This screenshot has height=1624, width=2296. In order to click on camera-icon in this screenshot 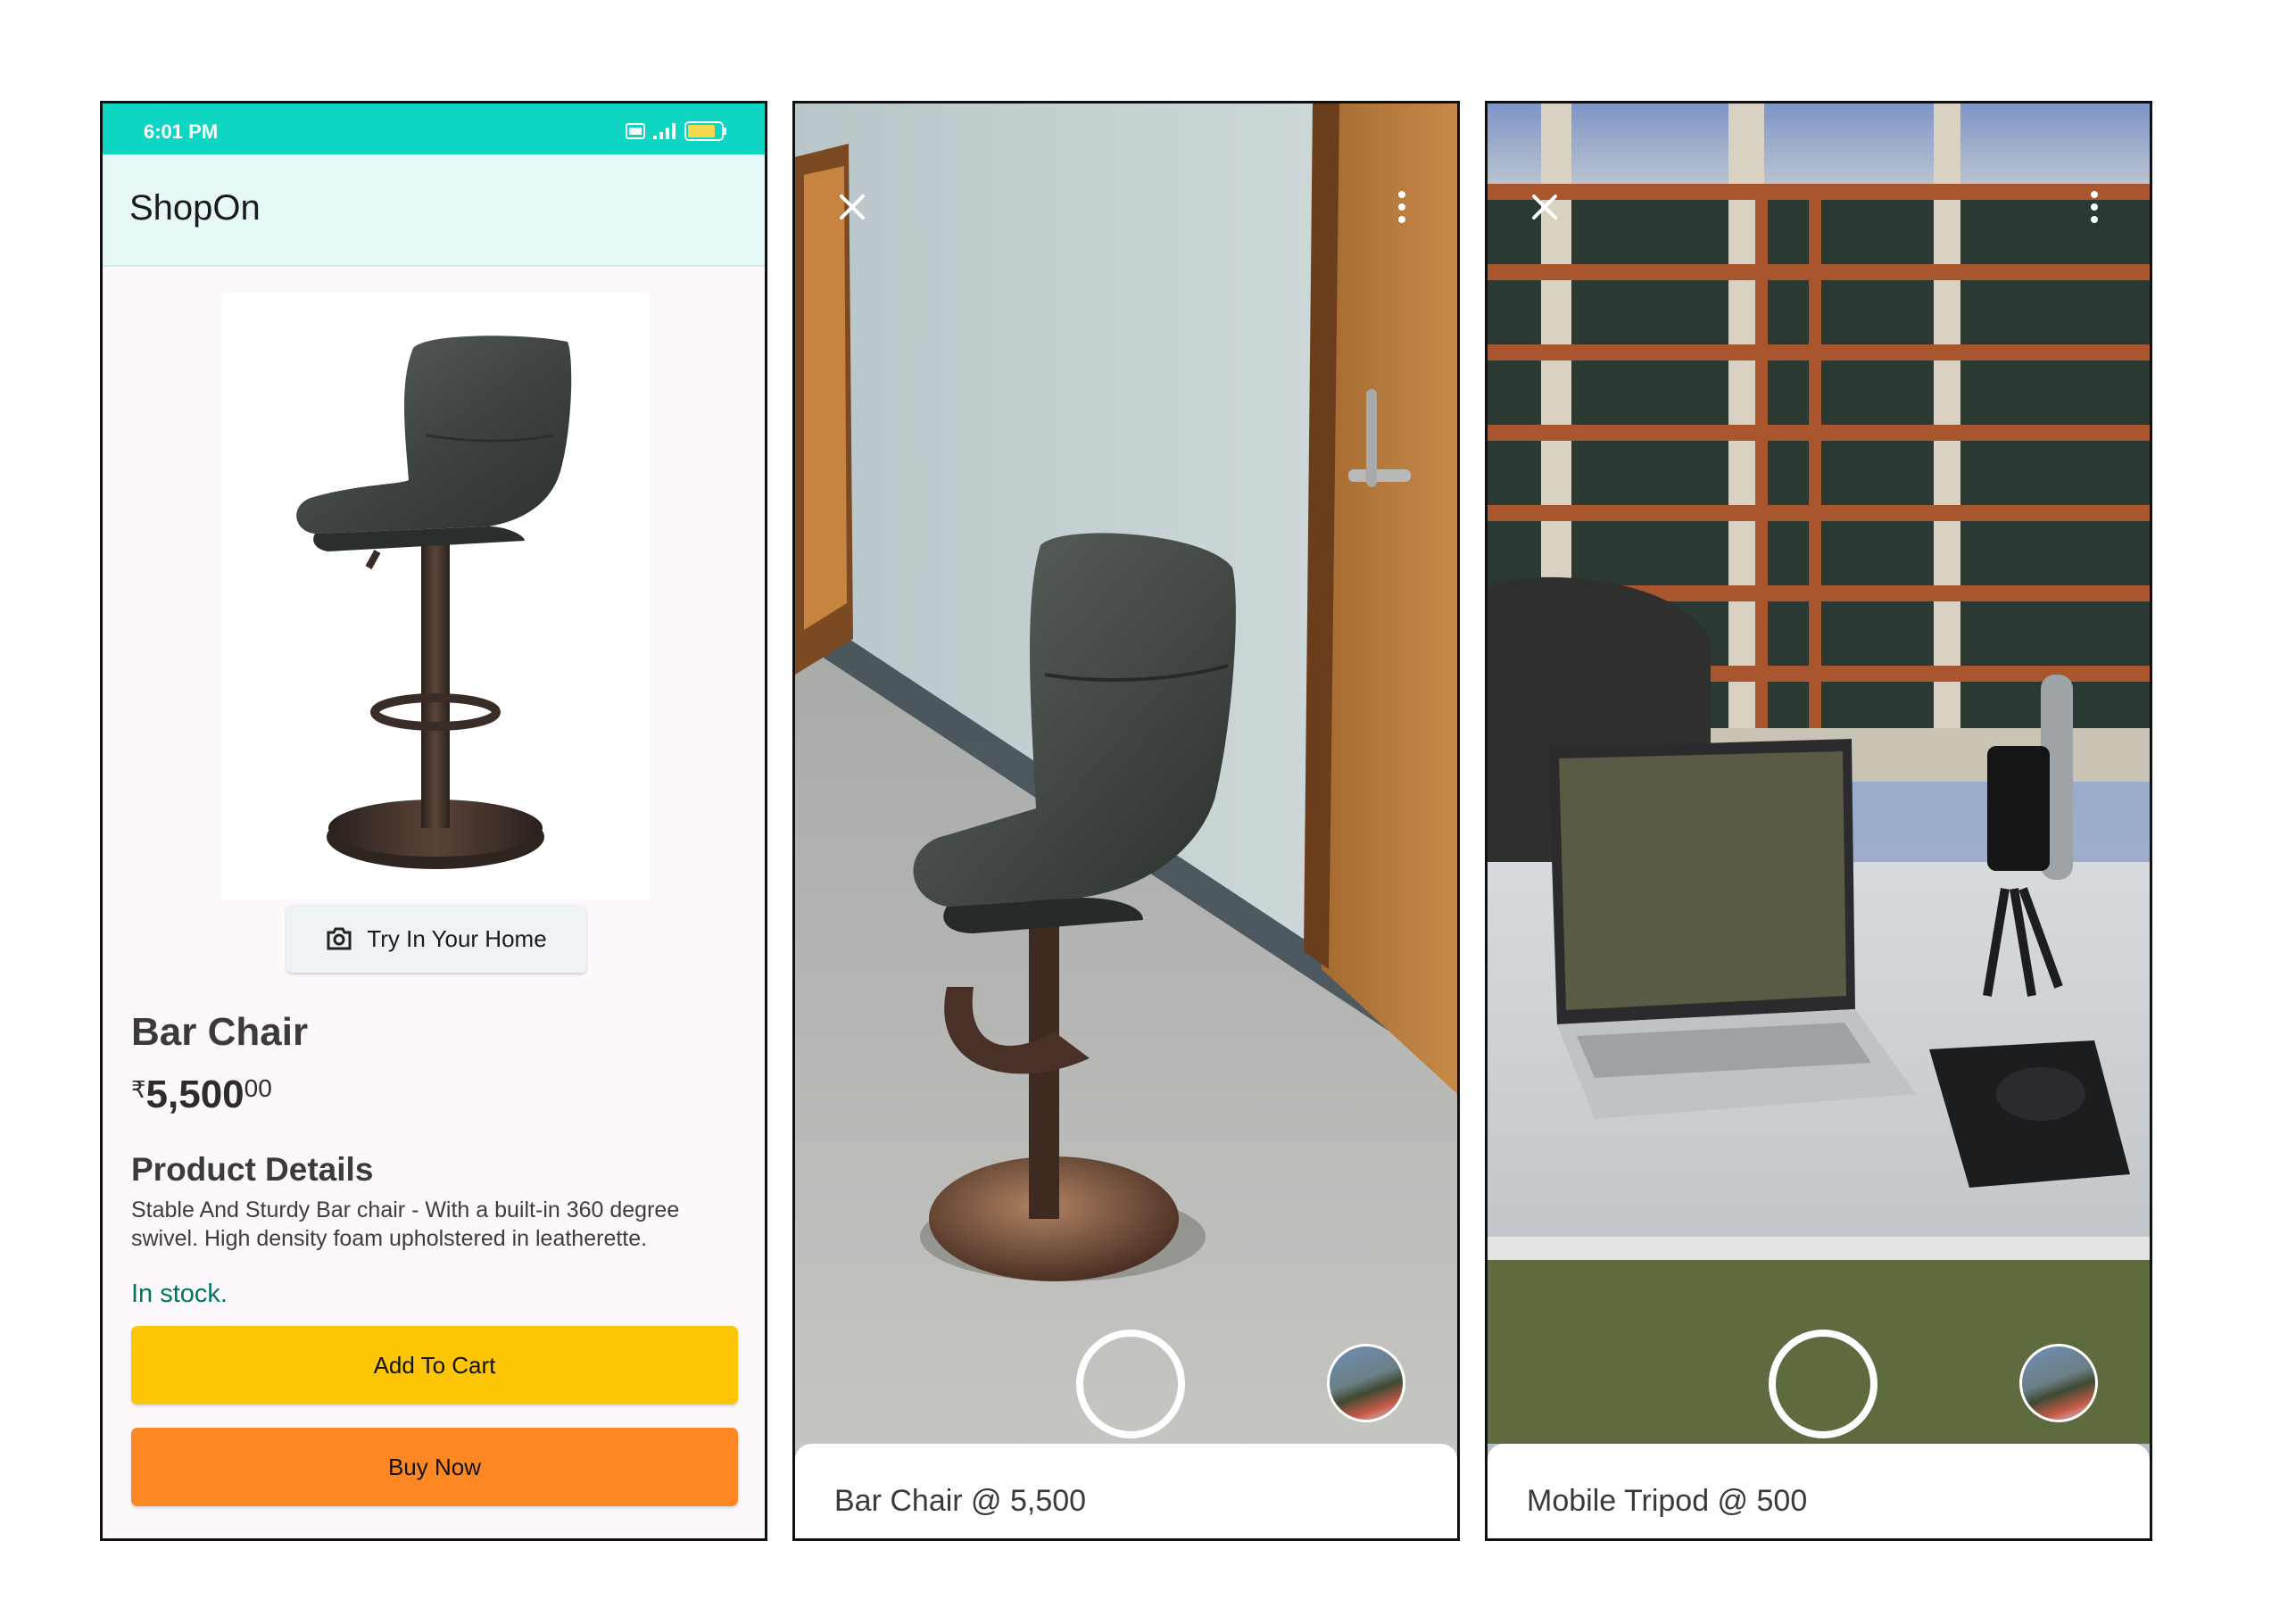, I will do `click(339, 938)`.